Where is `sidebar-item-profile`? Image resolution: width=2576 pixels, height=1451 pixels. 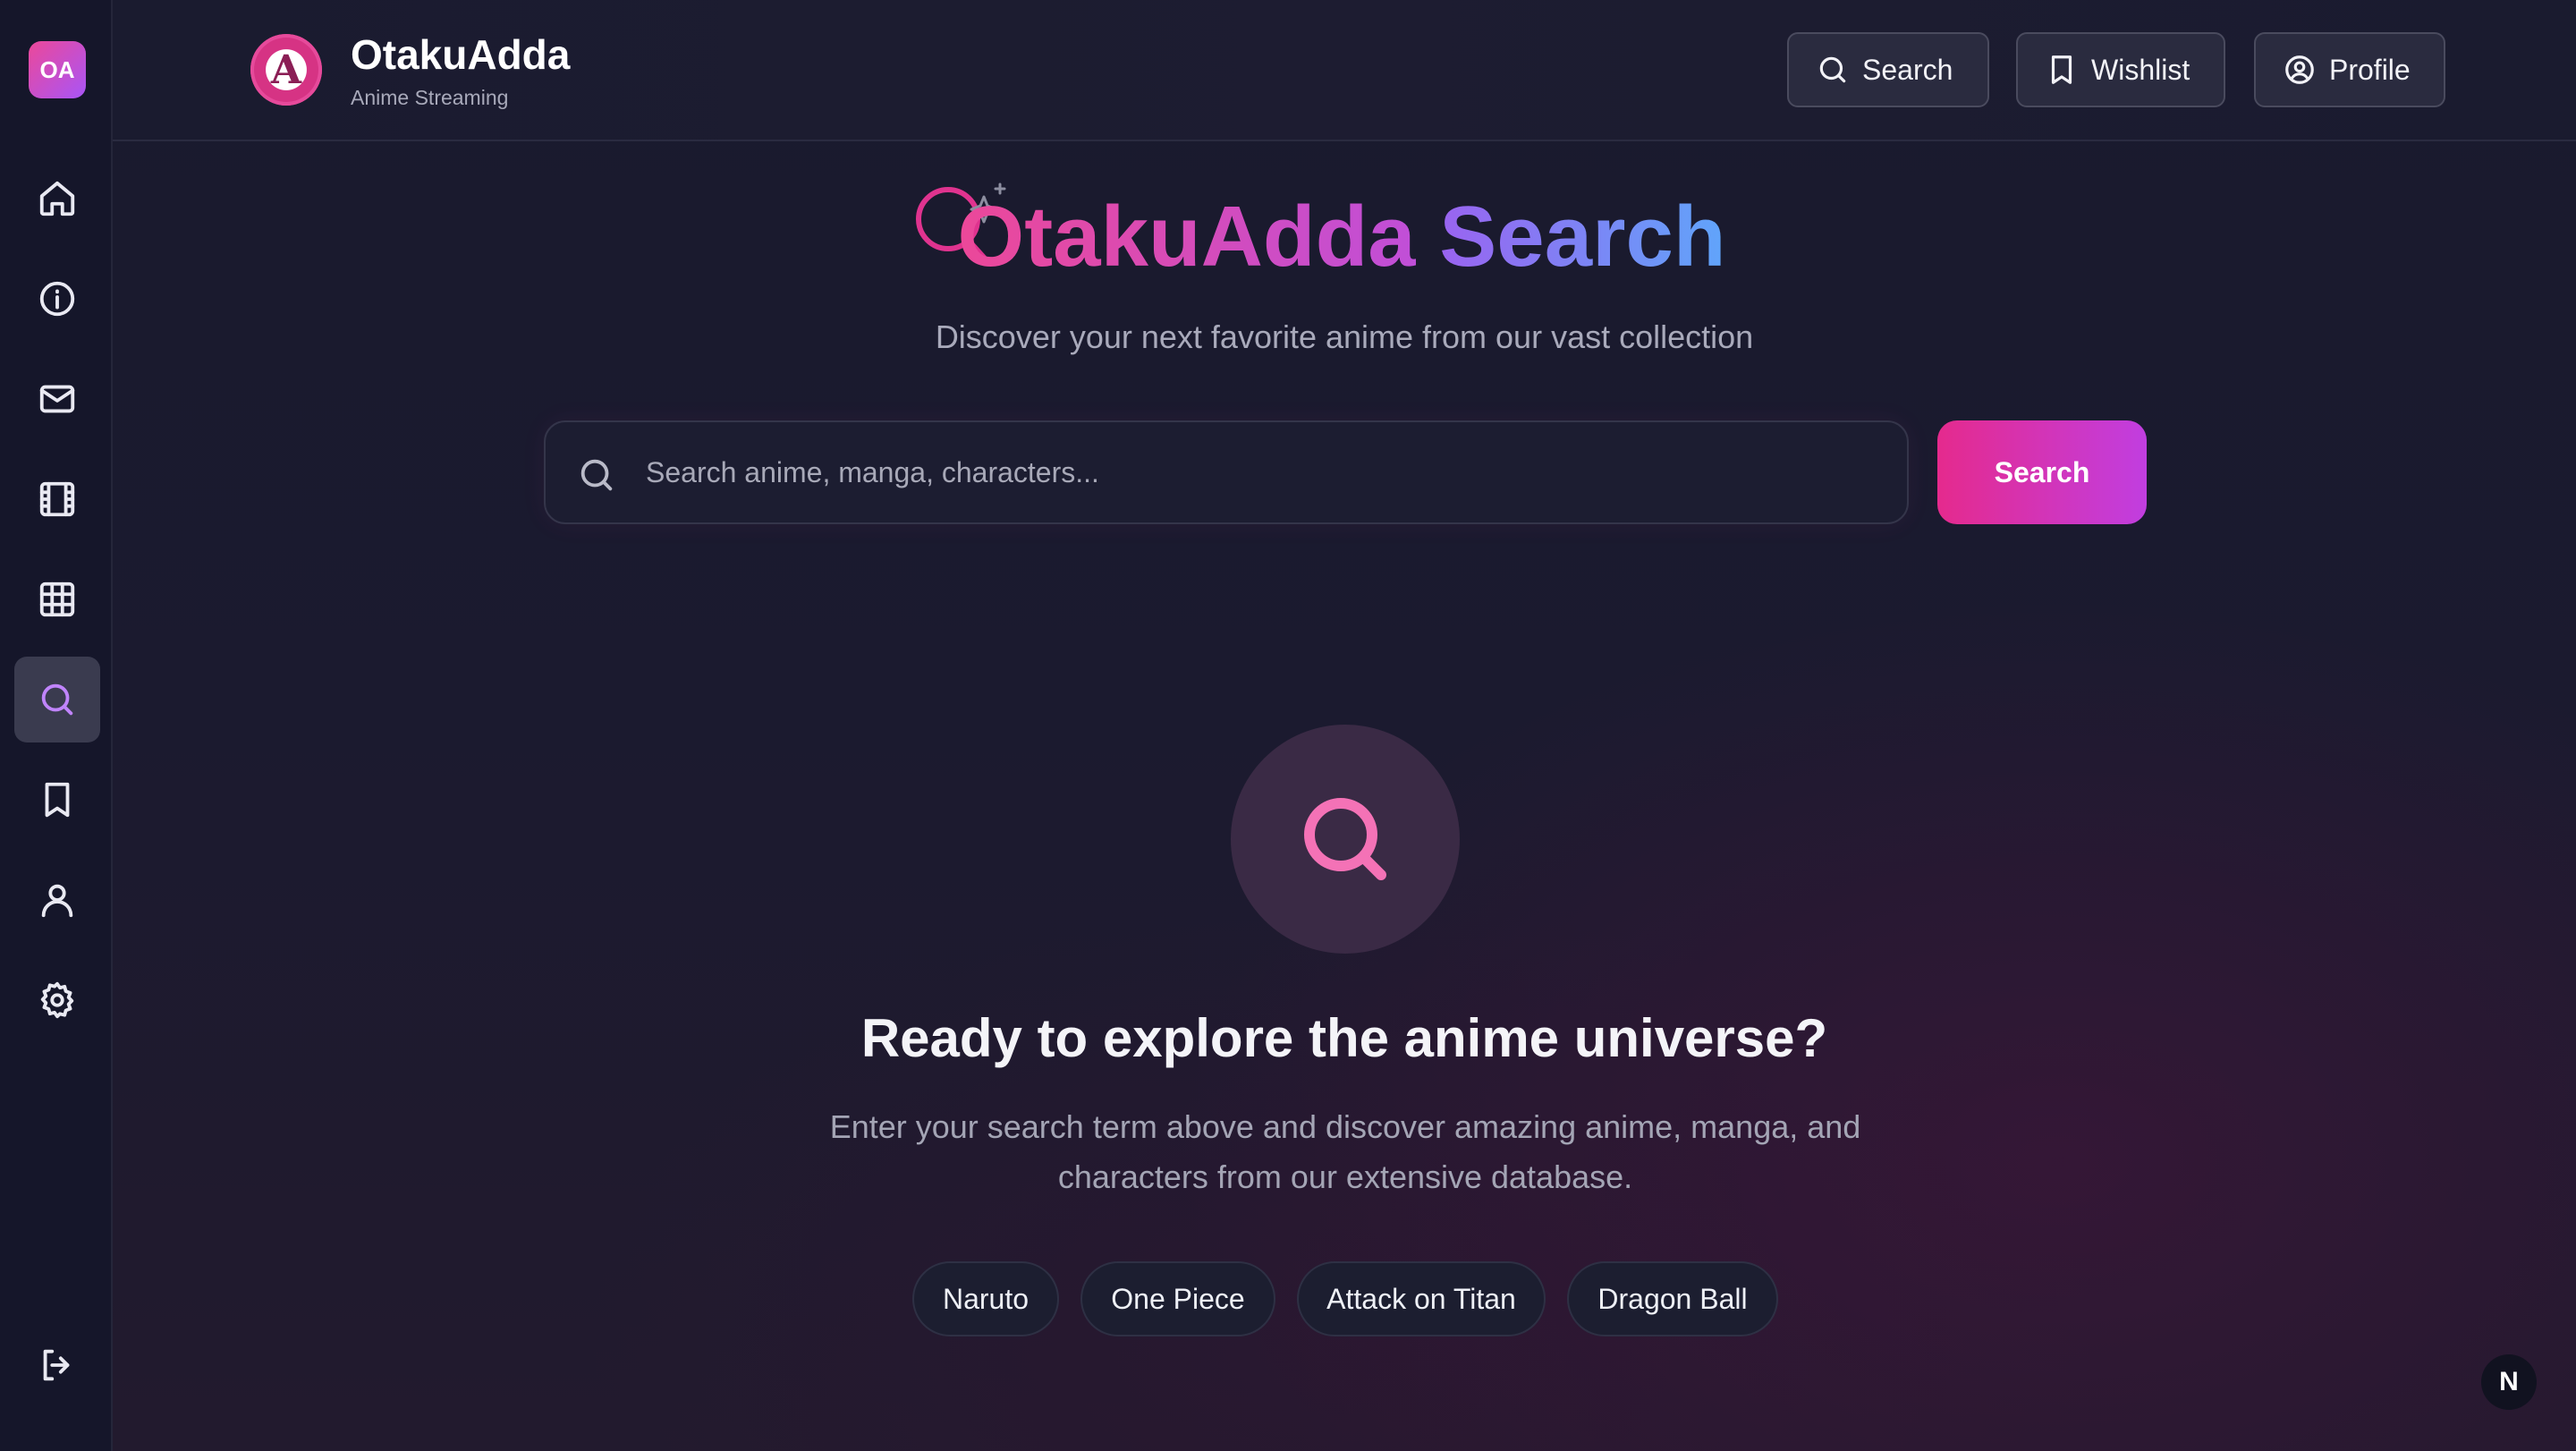
sidebar-item-profile is located at coordinates (57, 900).